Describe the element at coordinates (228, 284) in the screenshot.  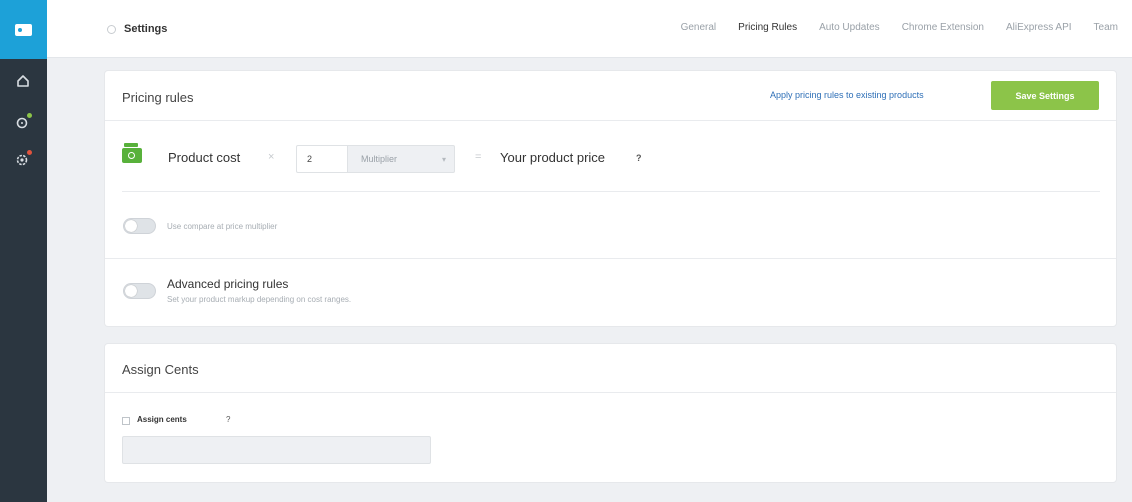
I see `advanced-pricing-title: Advanced pricing rules` at that location.